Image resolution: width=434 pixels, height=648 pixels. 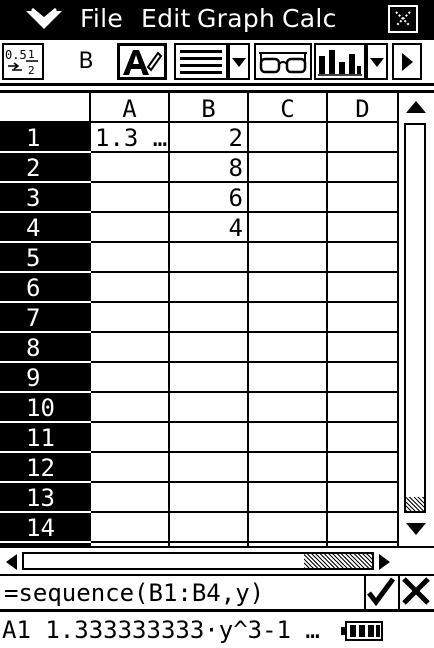 I want to click on cell-d9, so click(x=362, y=378).